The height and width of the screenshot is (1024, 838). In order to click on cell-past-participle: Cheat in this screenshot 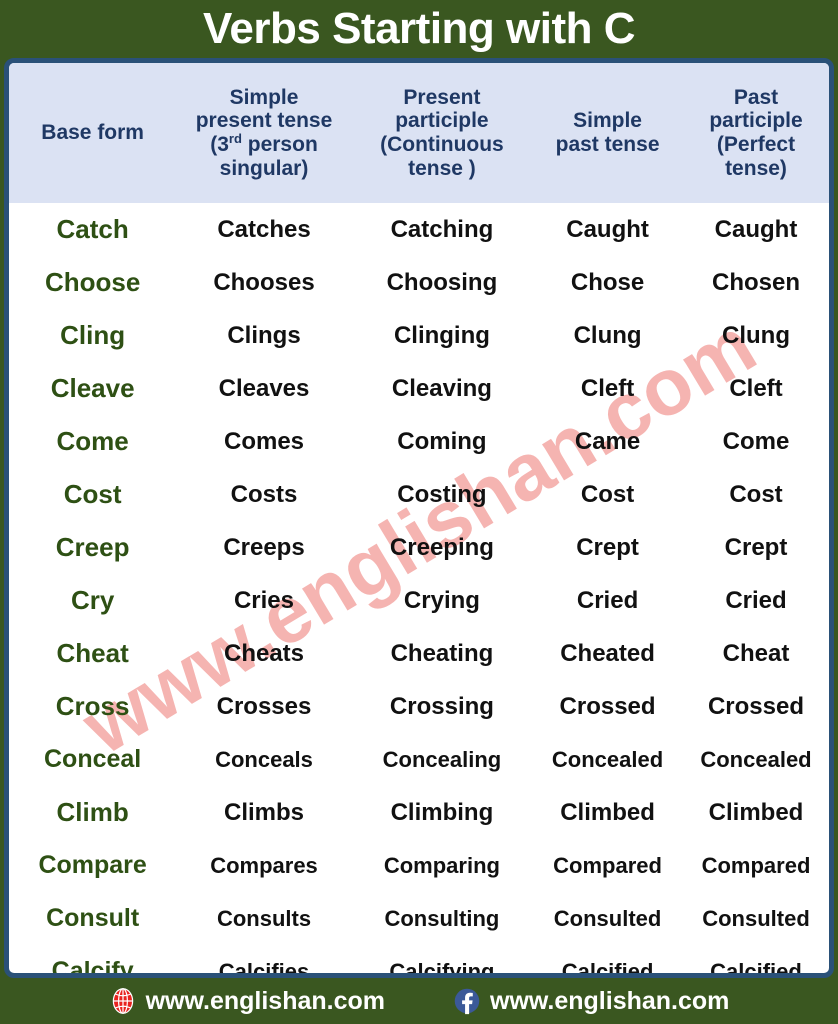, I will do `click(756, 653)`.